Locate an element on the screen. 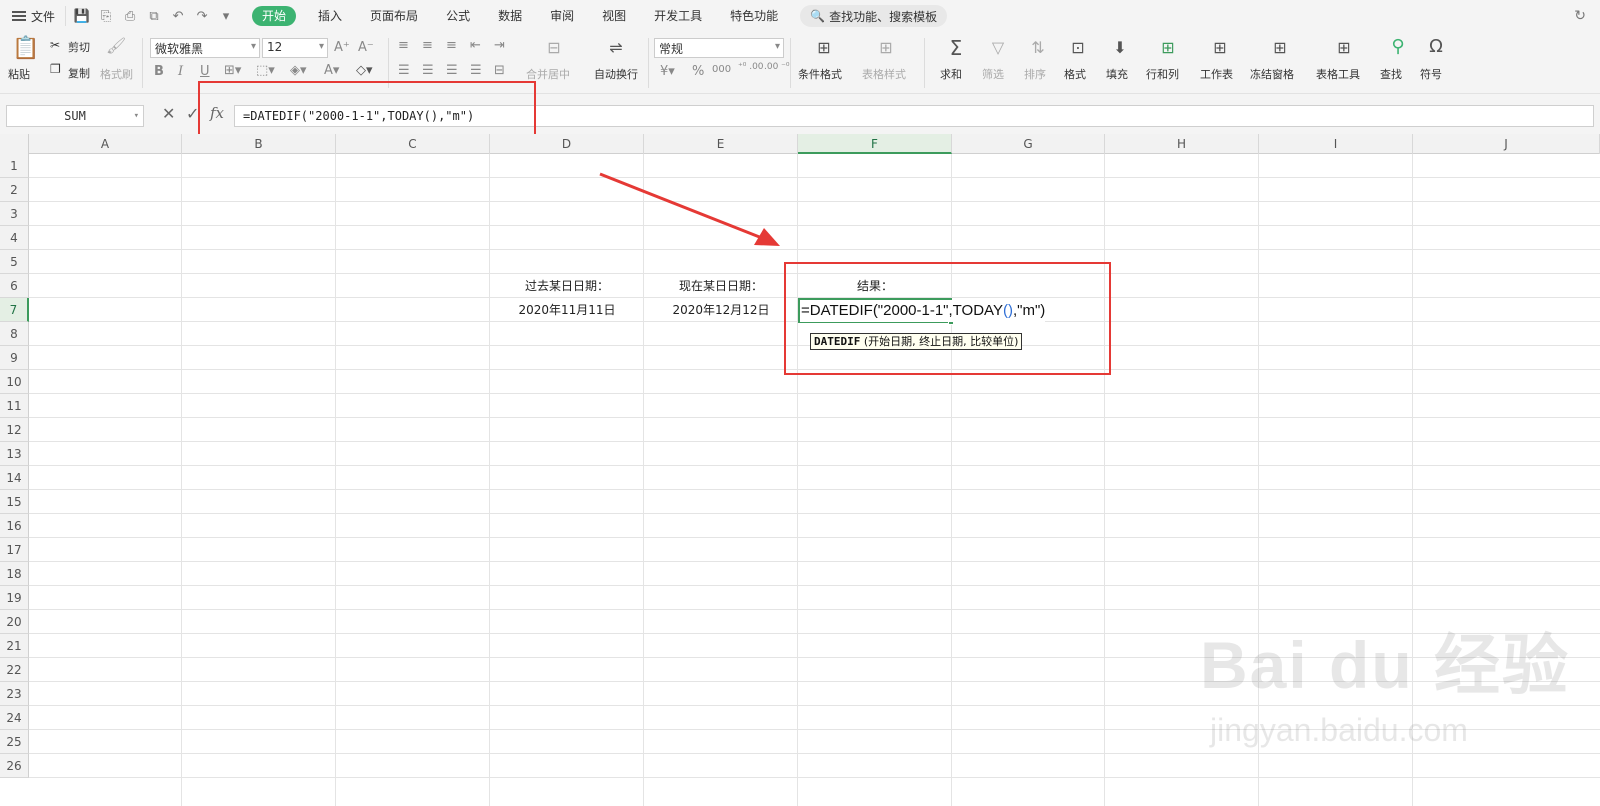  align-top-icon: ≡ is located at coordinates (403, 45).